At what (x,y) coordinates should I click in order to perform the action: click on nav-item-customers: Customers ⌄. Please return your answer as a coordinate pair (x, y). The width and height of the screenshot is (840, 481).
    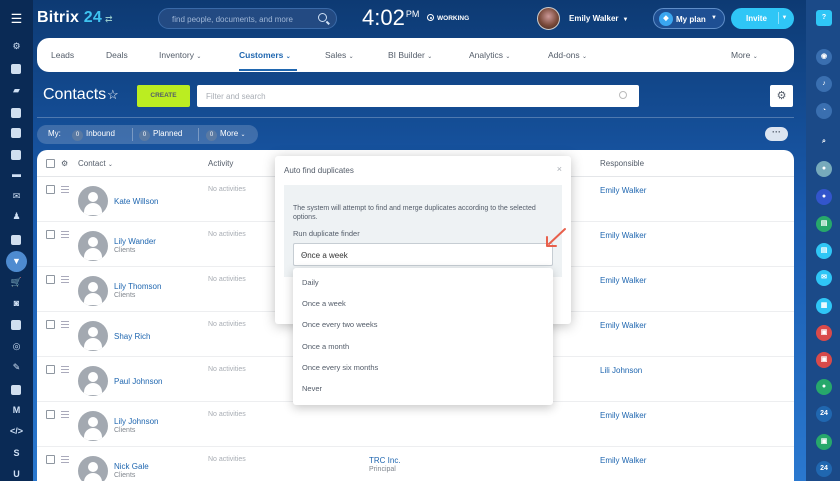
    Looking at the image, I should click on (265, 55).